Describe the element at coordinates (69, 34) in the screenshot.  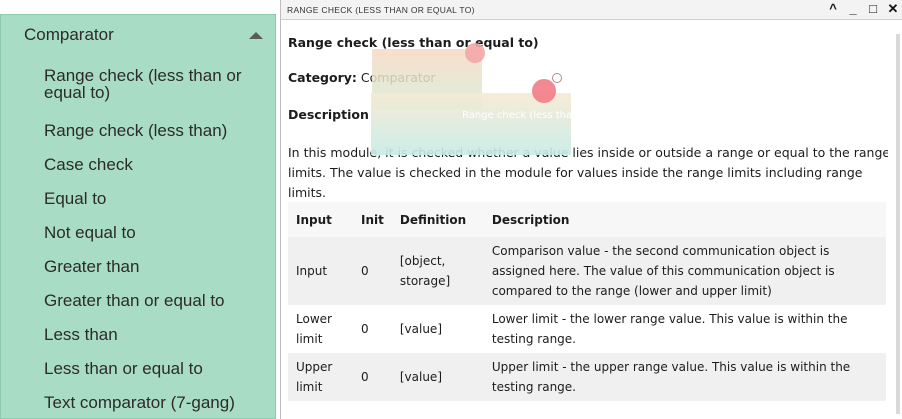
I see `category-title: Comparator` at that location.